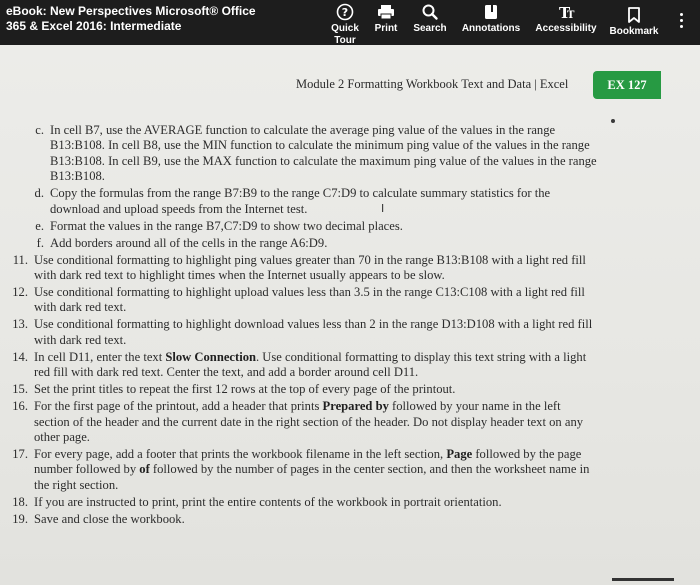  What do you see at coordinates (350, 519) in the screenshot?
I see `step-19: 19. Save and close the workbook.` at bounding box center [350, 519].